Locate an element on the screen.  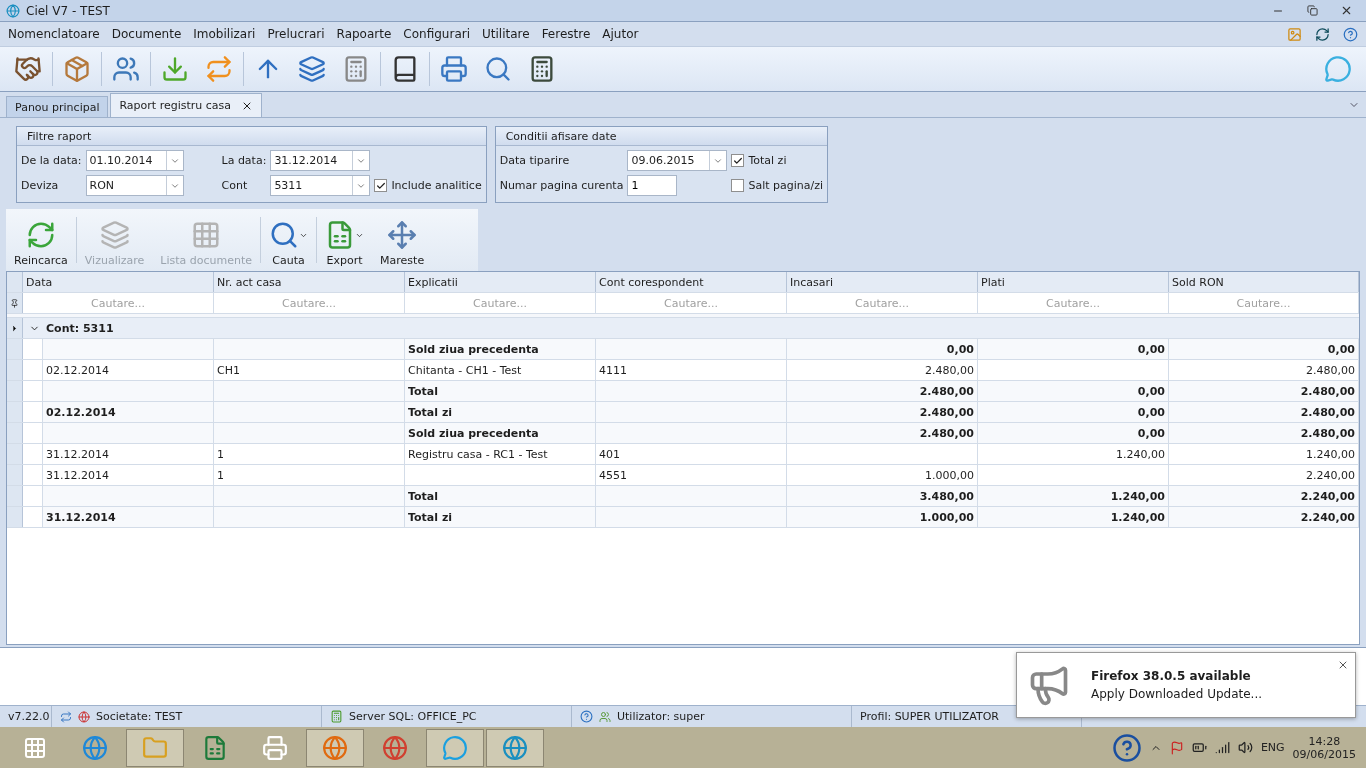
checkbox: Total zi is located at coordinates (777, 160).